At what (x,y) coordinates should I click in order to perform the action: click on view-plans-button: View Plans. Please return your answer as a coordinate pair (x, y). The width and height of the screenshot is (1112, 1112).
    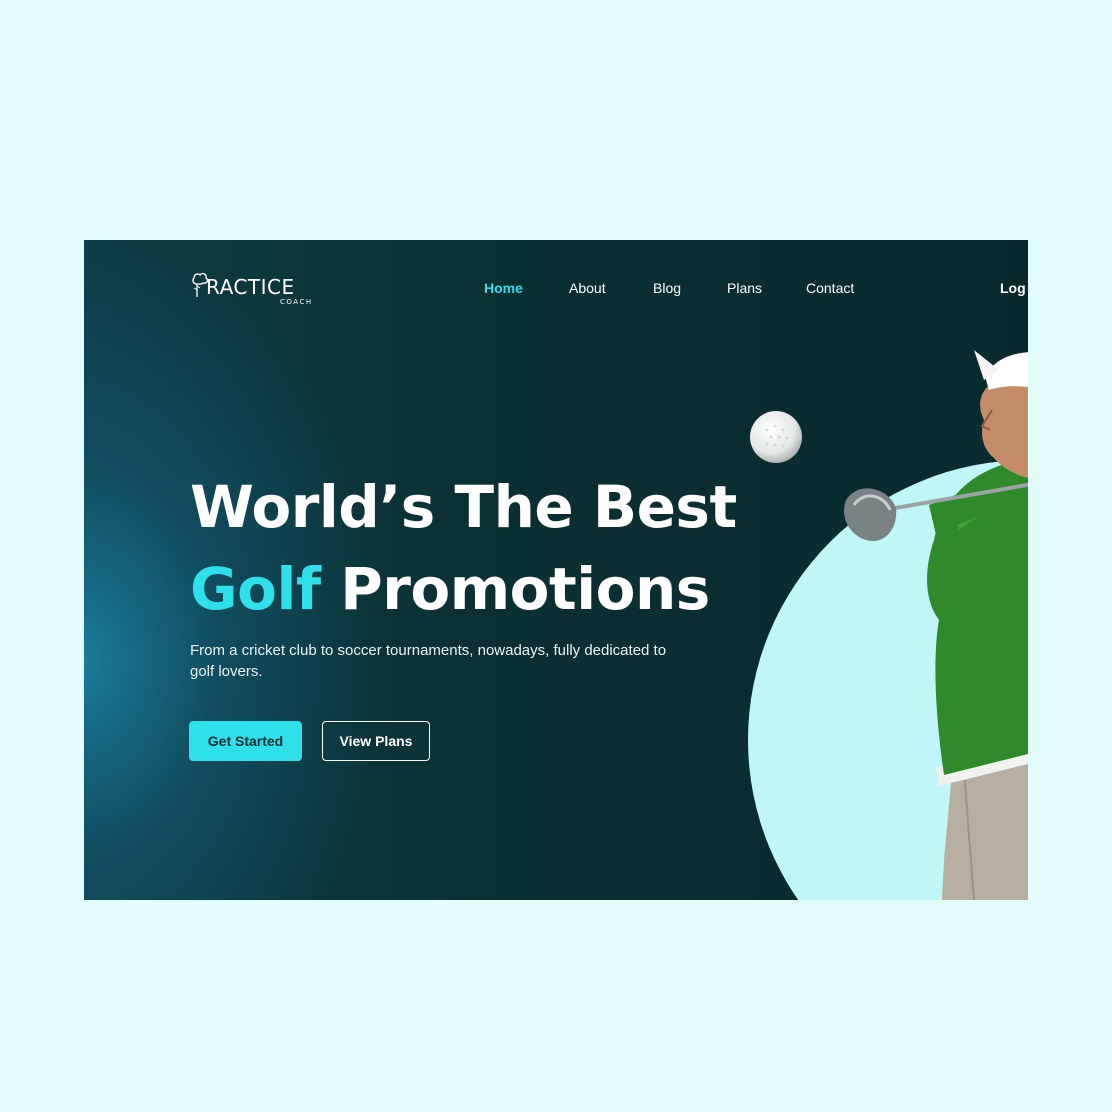
    Looking at the image, I should click on (376, 741).